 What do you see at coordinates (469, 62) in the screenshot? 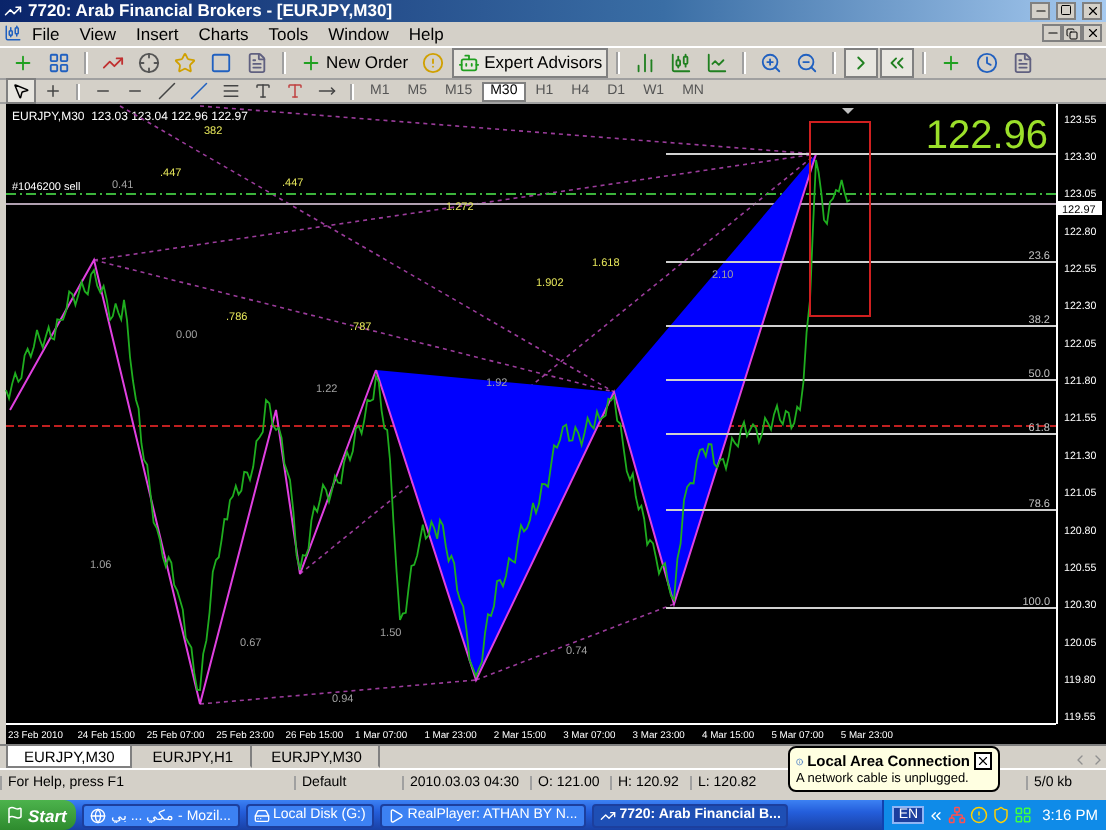
I see `robot-icon` at bounding box center [469, 62].